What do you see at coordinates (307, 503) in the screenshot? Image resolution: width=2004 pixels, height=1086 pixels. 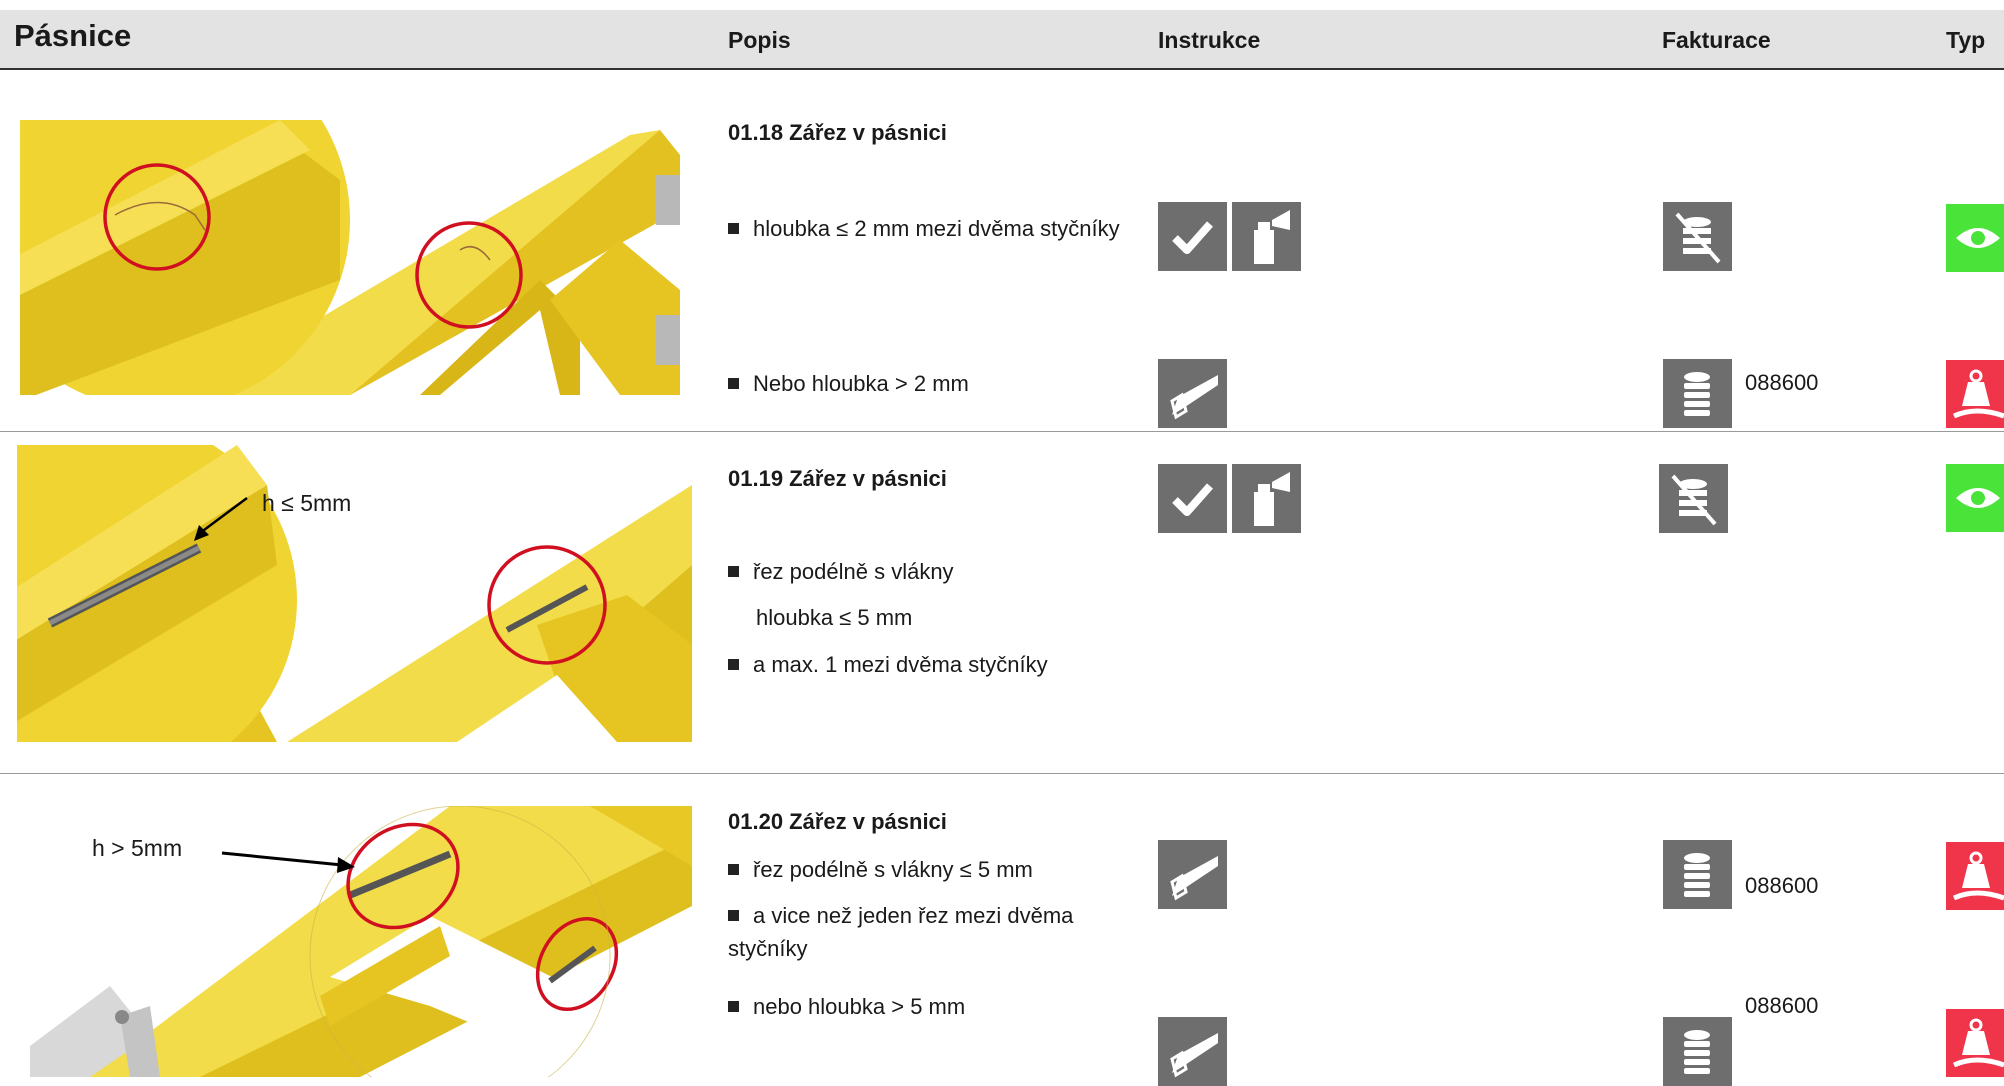 I see `dimension-label: h ≤ 5mm` at bounding box center [307, 503].